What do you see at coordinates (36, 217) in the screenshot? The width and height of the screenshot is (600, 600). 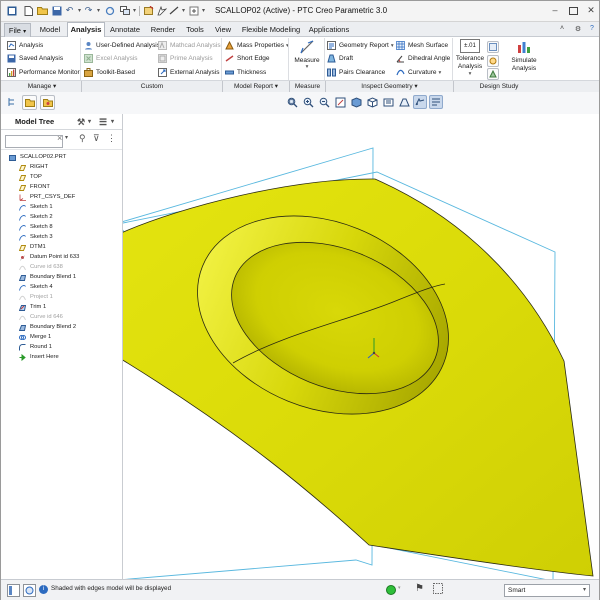 I see `tree-item: Sketch 2` at bounding box center [36, 217].